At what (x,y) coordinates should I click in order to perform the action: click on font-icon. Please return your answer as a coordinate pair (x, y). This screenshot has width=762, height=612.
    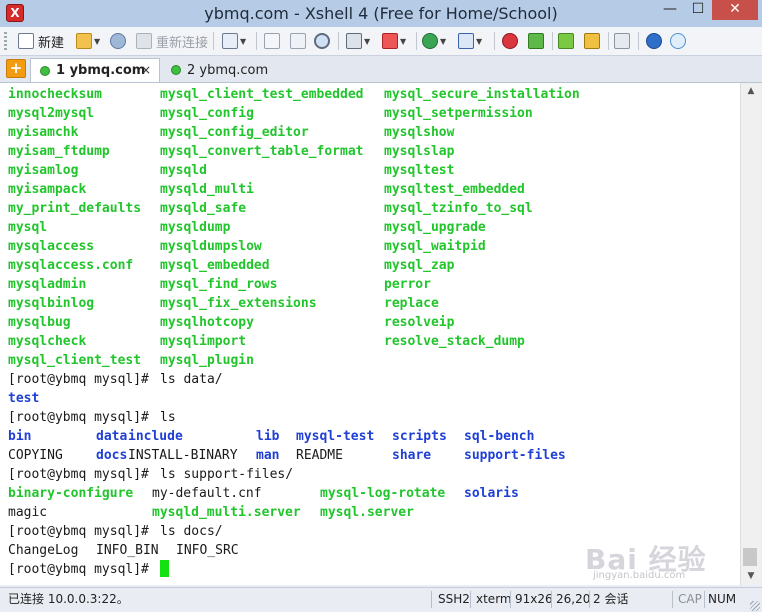
    Looking at the image, I should click on (466, 41).